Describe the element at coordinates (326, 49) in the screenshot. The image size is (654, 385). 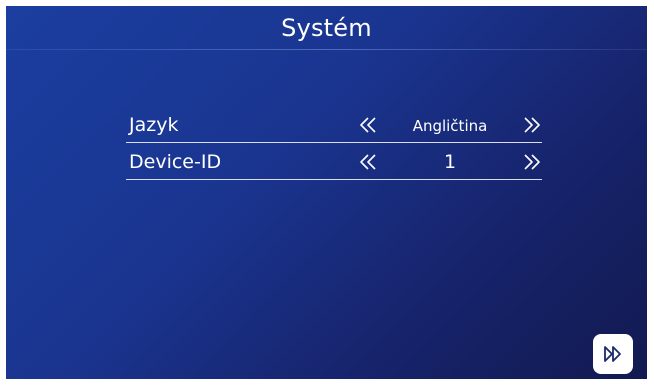
I see `title-divider` at that location.